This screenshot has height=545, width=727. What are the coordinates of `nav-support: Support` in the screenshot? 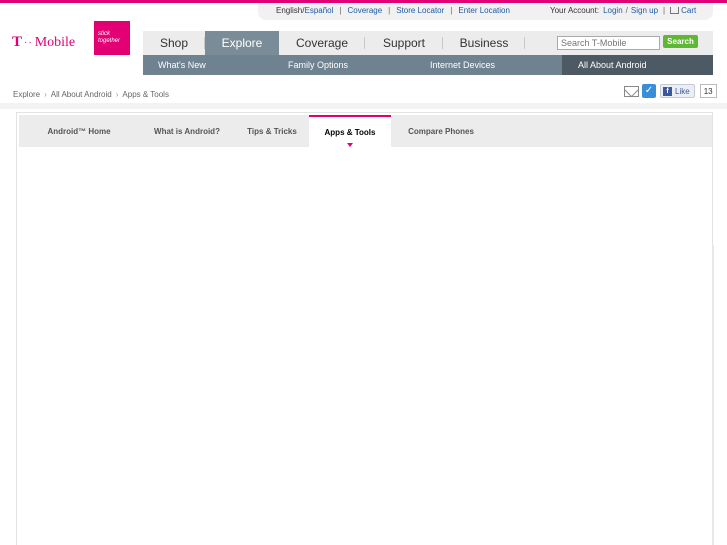 It's located at (404, 43).